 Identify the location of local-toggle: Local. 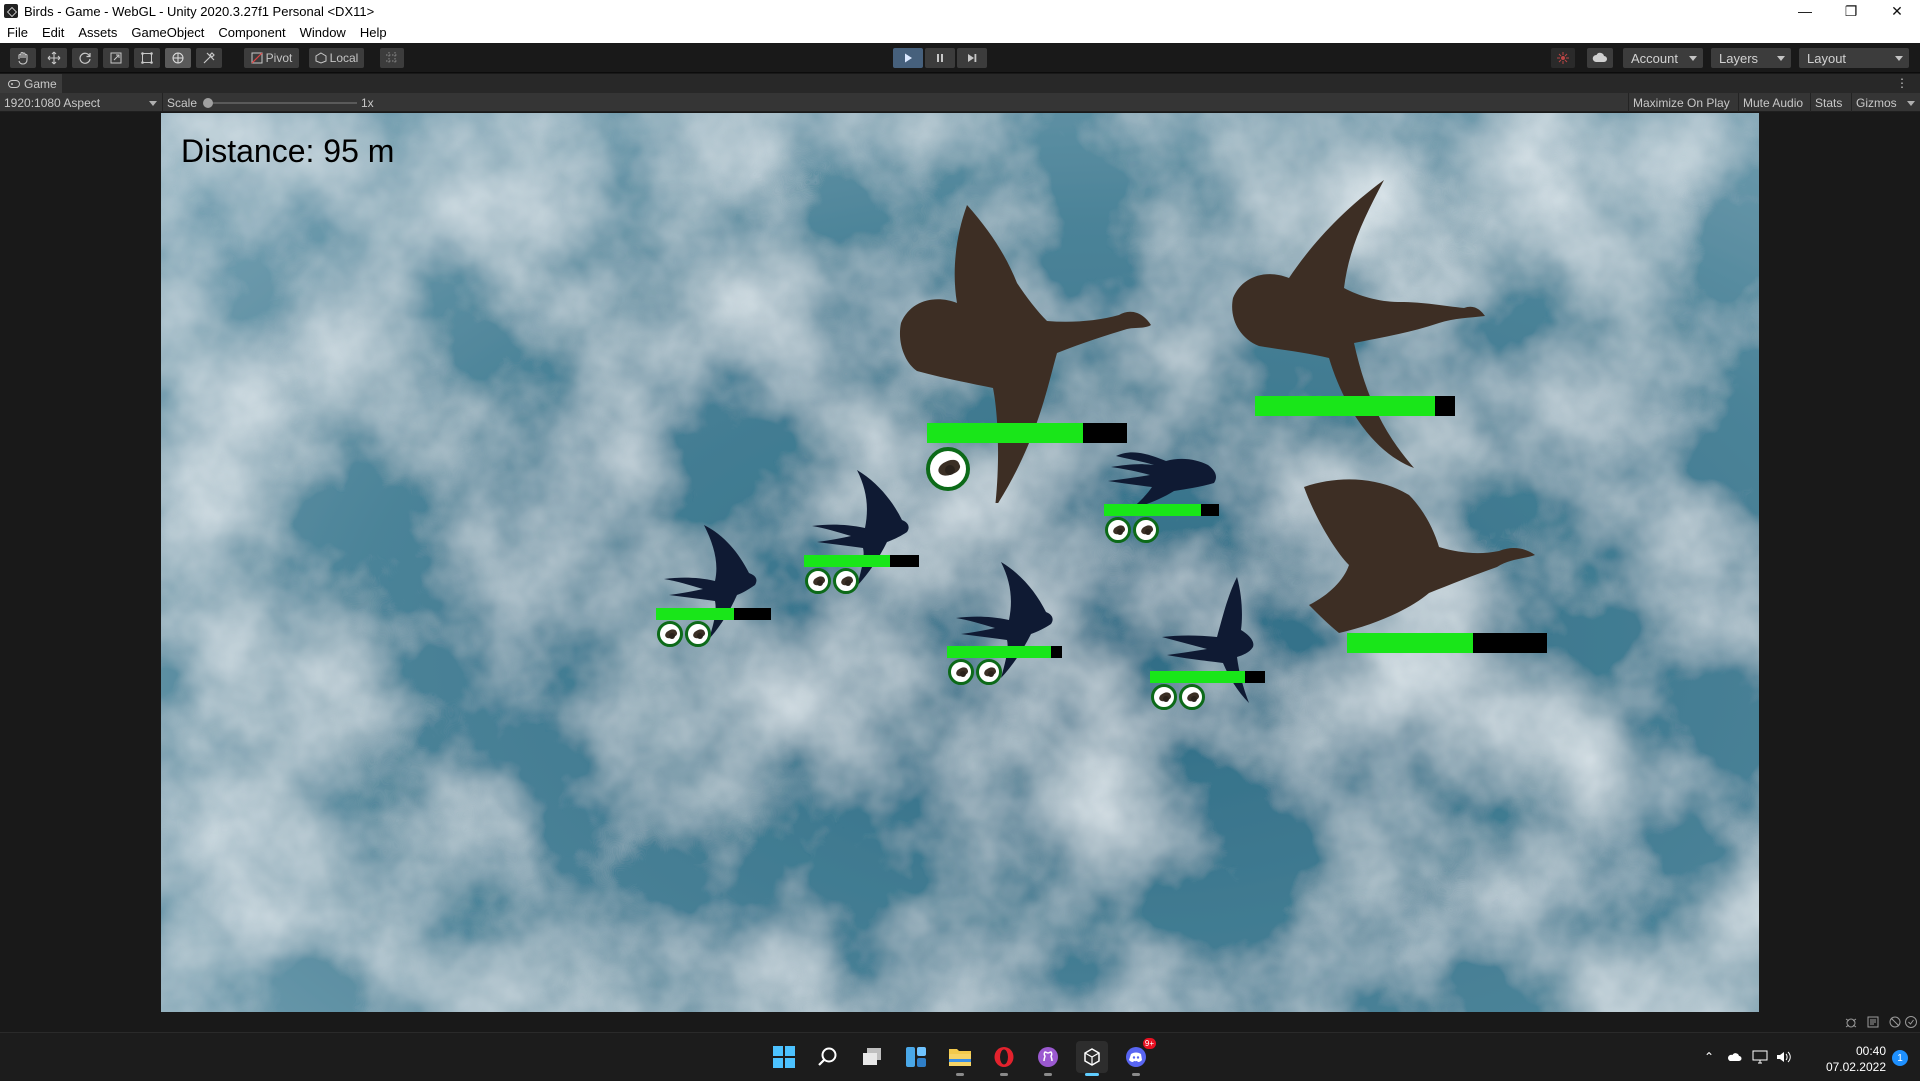
(336, 58).